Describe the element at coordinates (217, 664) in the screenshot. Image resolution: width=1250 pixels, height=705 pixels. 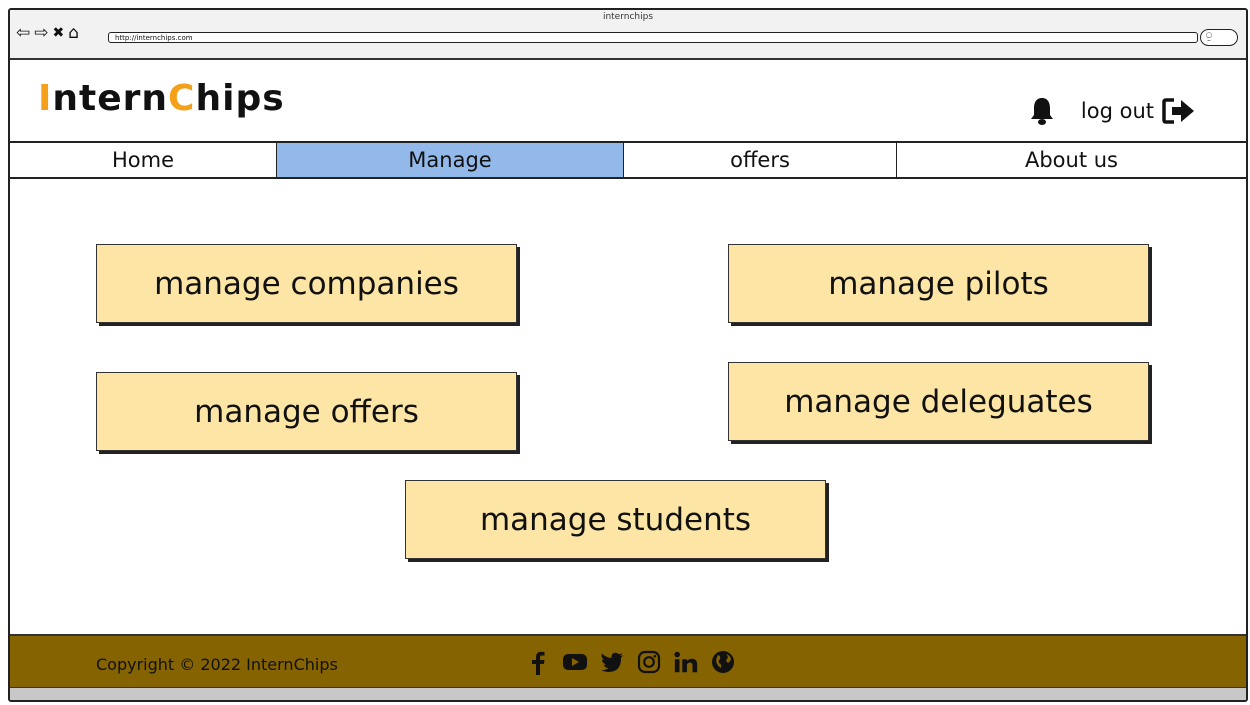
I see `copyright-text: Copyright © 2022 InternChips` at that location.